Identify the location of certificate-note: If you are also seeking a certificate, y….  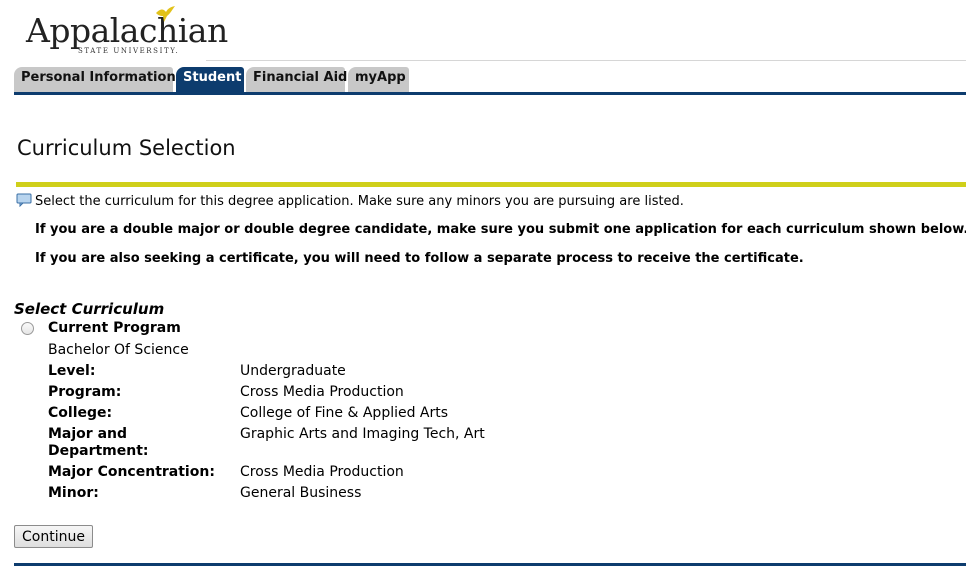
(419, 258).